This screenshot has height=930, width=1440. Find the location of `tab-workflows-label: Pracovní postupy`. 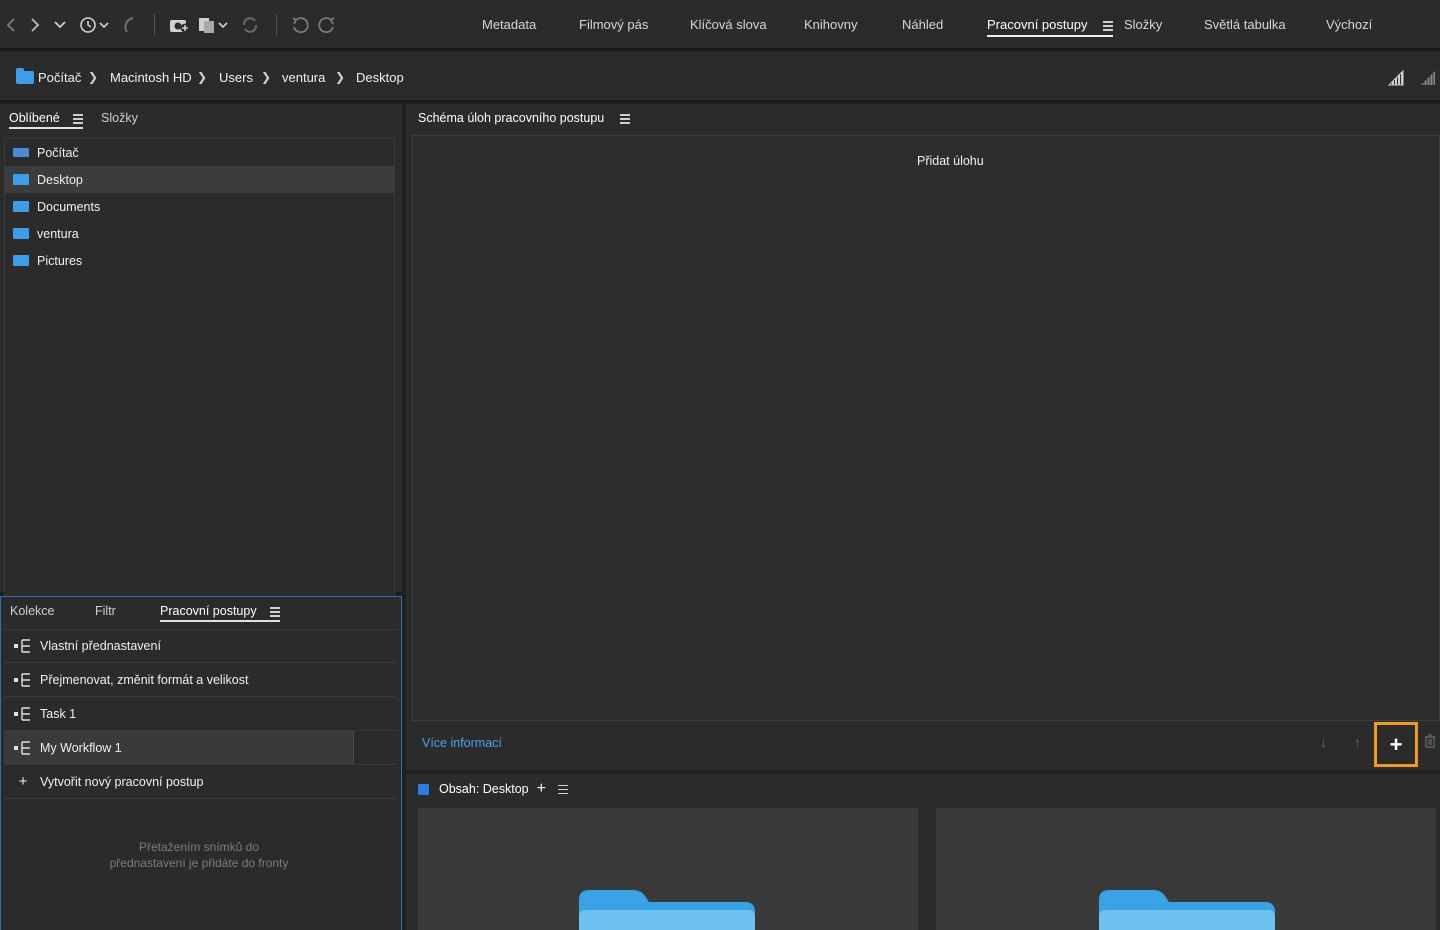

tab-workflows-label: Pracovní postupy is located at coordinates (1037, 24).